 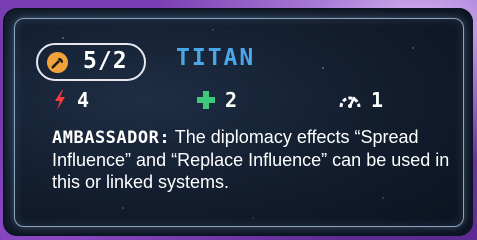 What do you see at coordinates (57, 62) in the screenshot?
I see `wrench-icon` at bounding box center [57, 62].